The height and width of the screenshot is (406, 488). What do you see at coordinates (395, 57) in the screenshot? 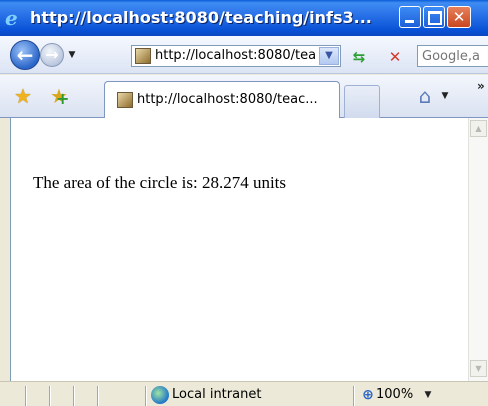
I see `stop-button: ✕` at bounding box center [395, 57].